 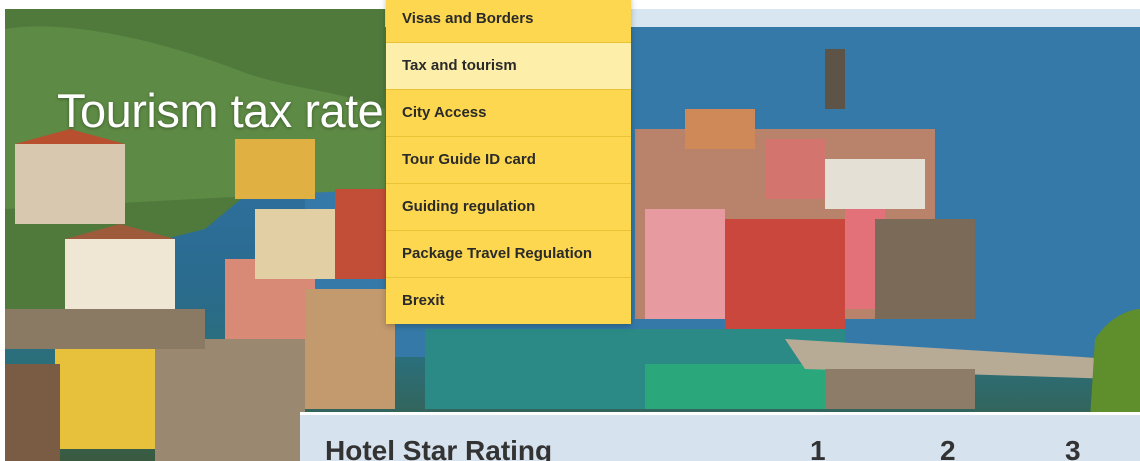 I want to click on menu-item-tour-guide-id-card: Tour Guide ID card, so click(x=508, y=160).